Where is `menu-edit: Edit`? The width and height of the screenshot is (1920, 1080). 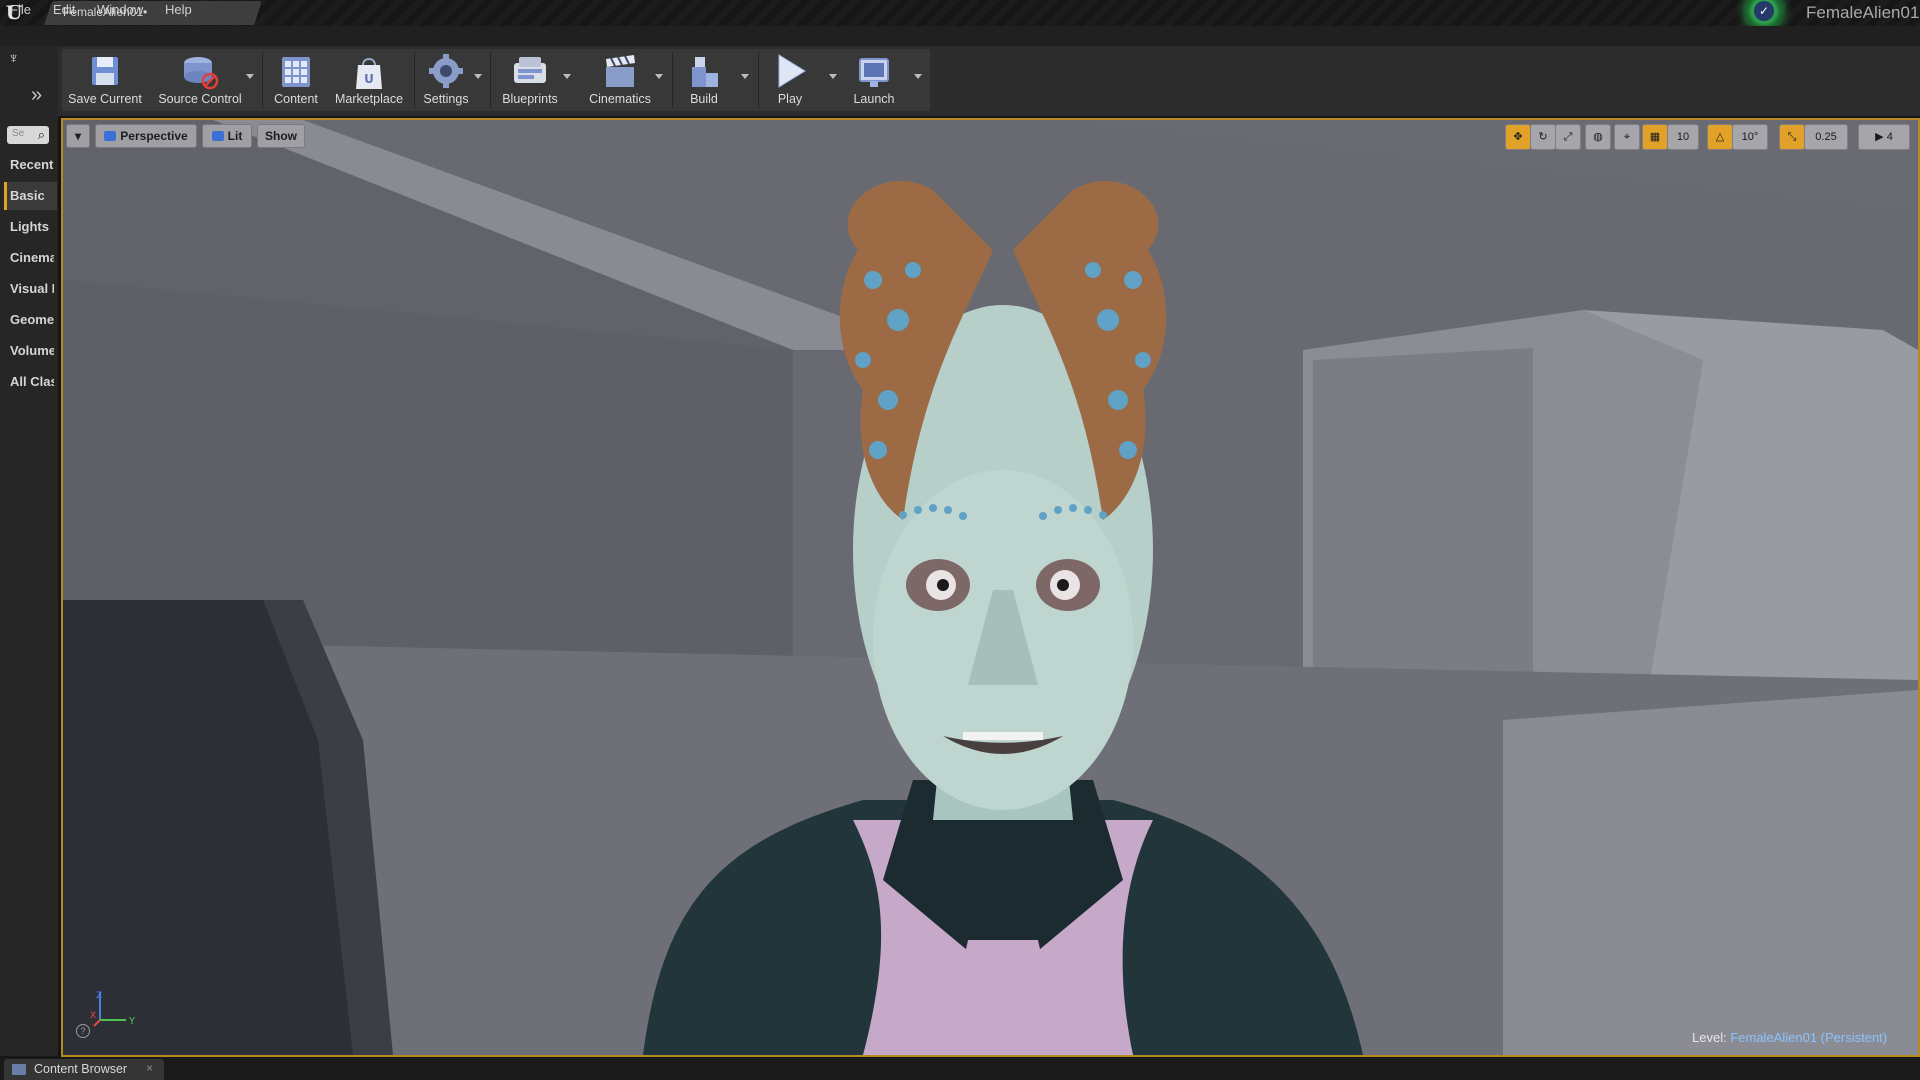 menu-edit: Edit is located at coordinates (64, 9).